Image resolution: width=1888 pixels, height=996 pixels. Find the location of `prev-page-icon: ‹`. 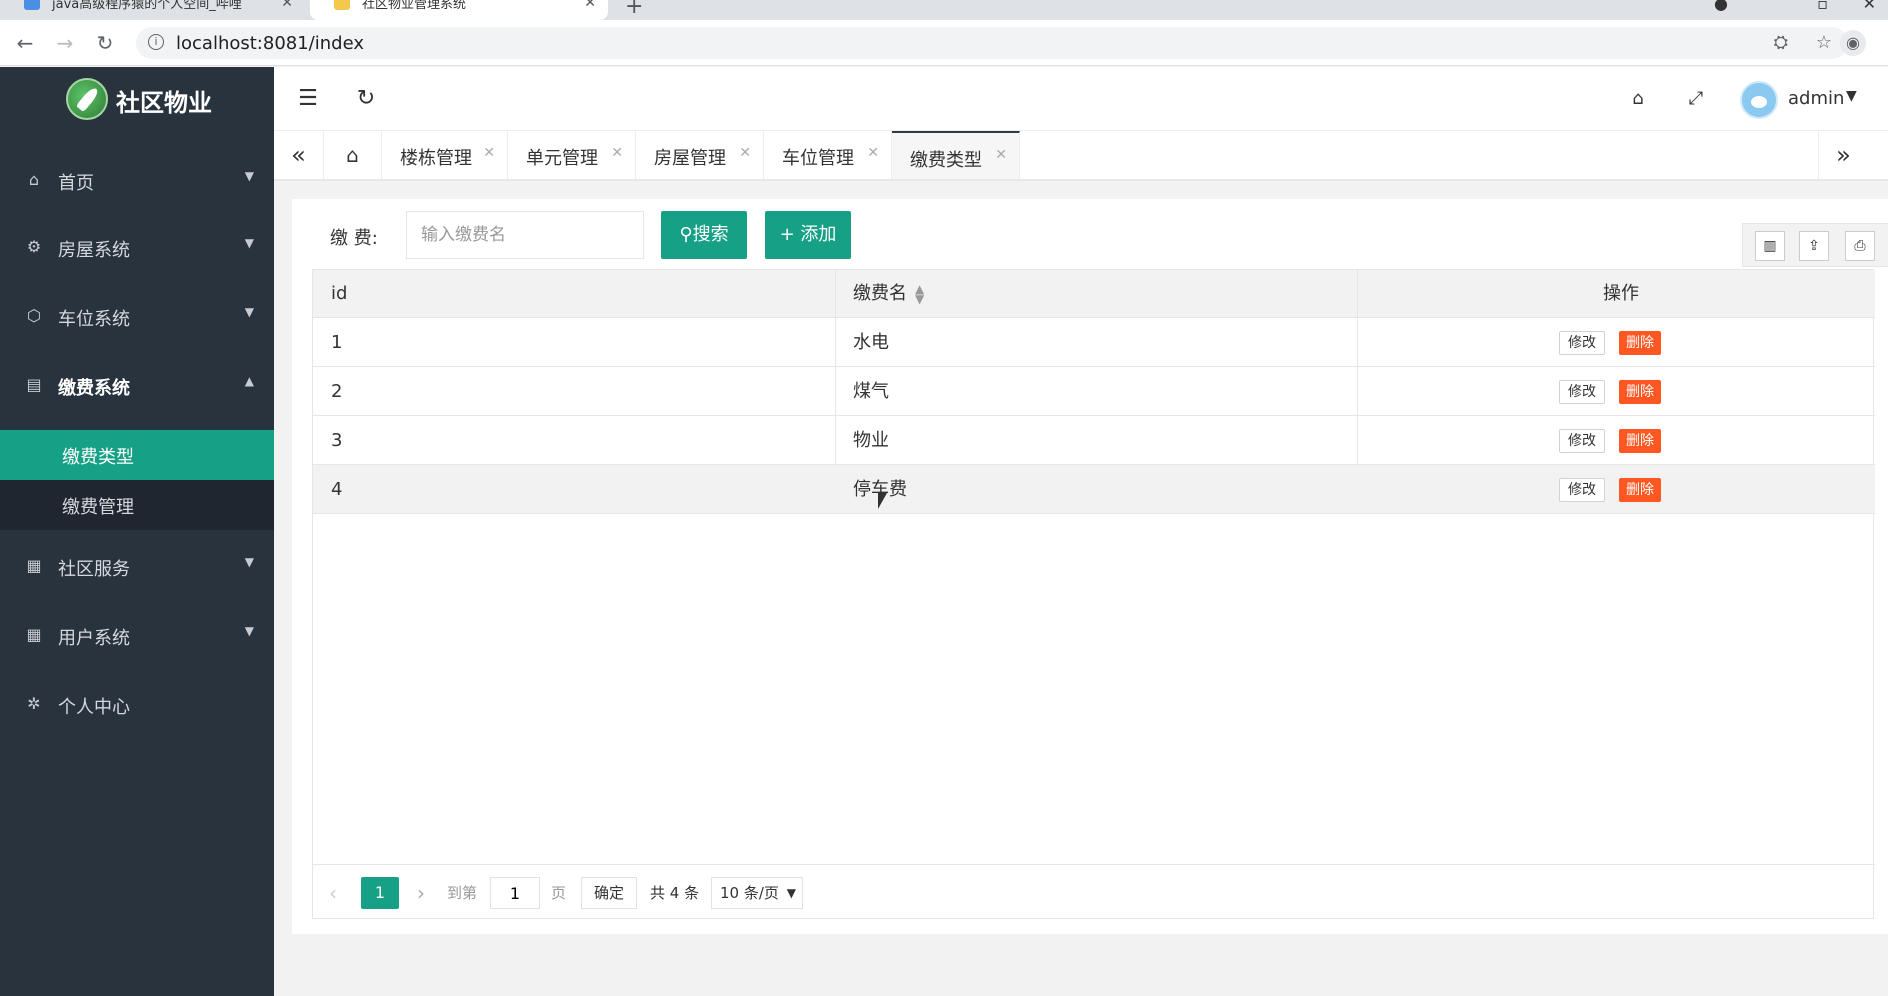

prev-page-icon: ‹ is located at coordinates (333, 893).